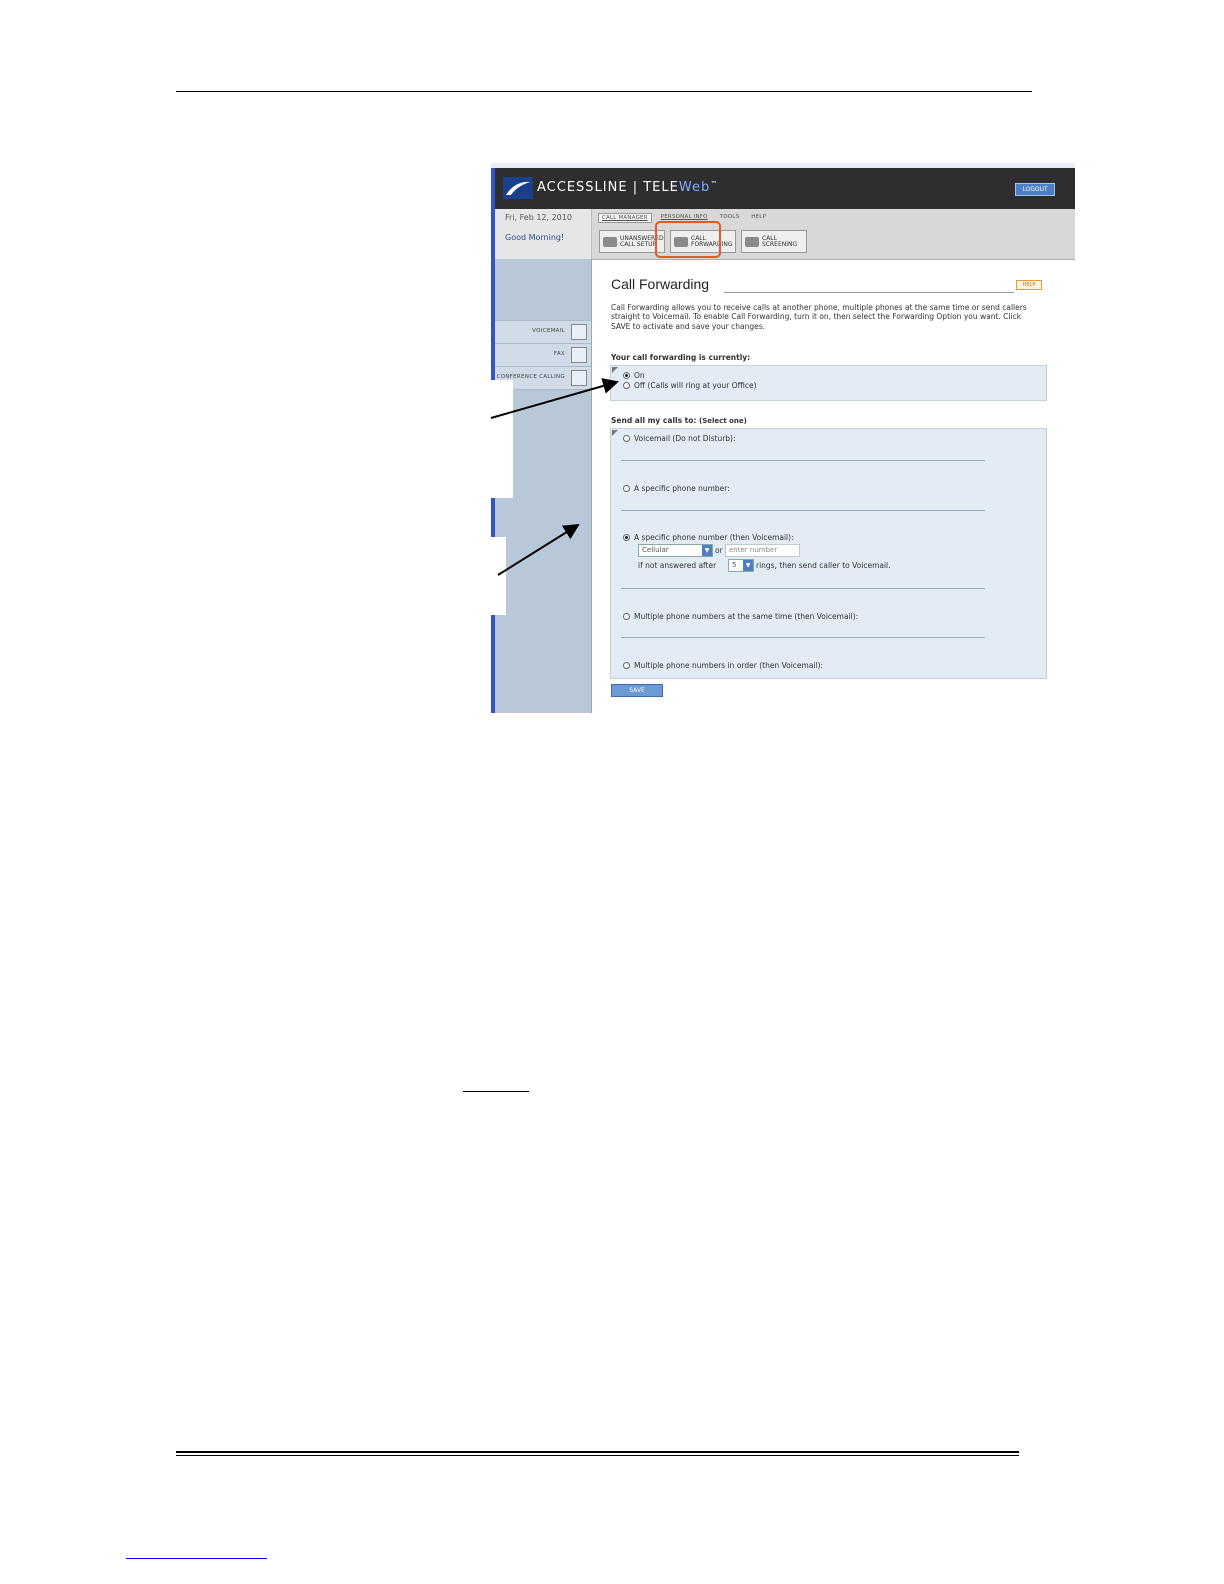 The height and width of the screenshot is (1584, 1224). Describe the element at coordinates (543, 355) in the screenshot. I see `sidebar-item-fax: FAX` at that location.